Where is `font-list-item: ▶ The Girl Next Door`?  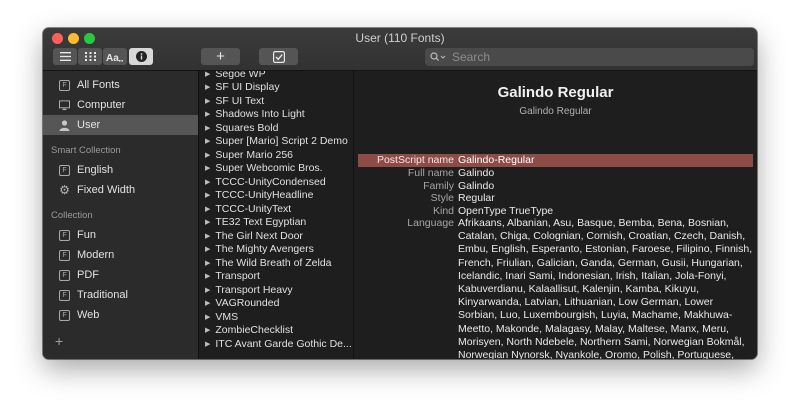
font-list-item: ▶ The Girl Next Door is located at coordinates (279, 235).